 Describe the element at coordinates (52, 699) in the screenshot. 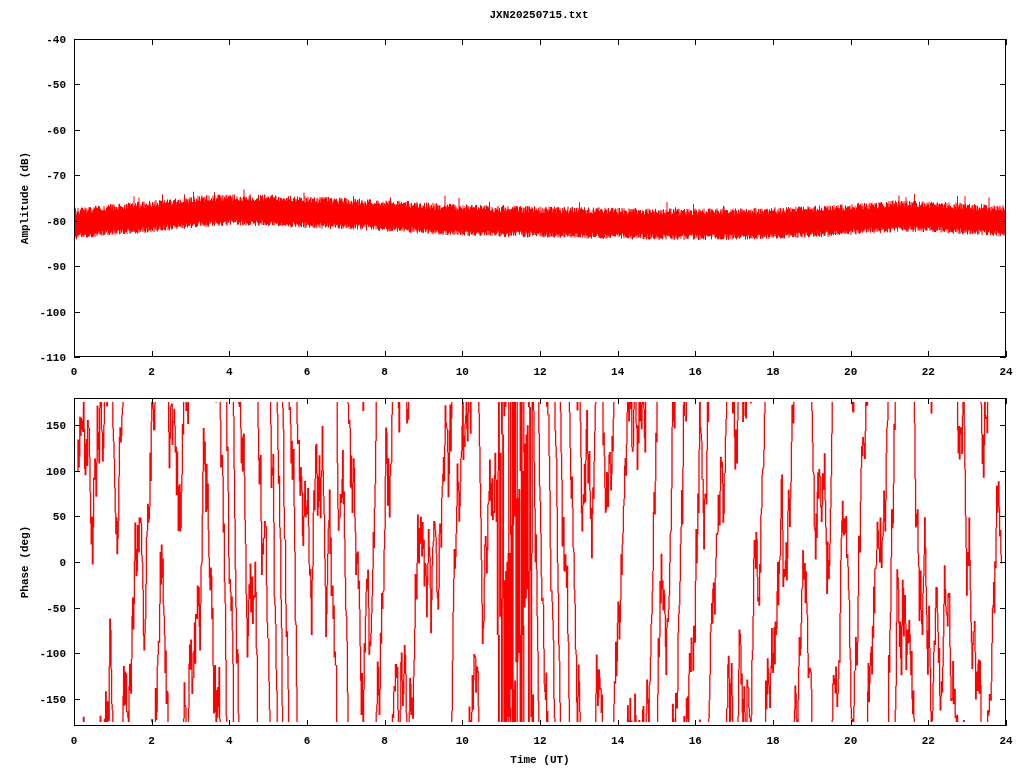

I see `tick-label: -150` at that location.